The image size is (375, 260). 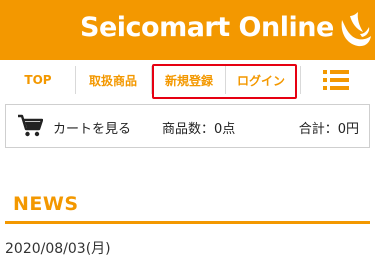 What do you see at coordinates (261, 80) in the screenshot?
I see `nav-login-link: ログイン` at bounding box center [261, 80].